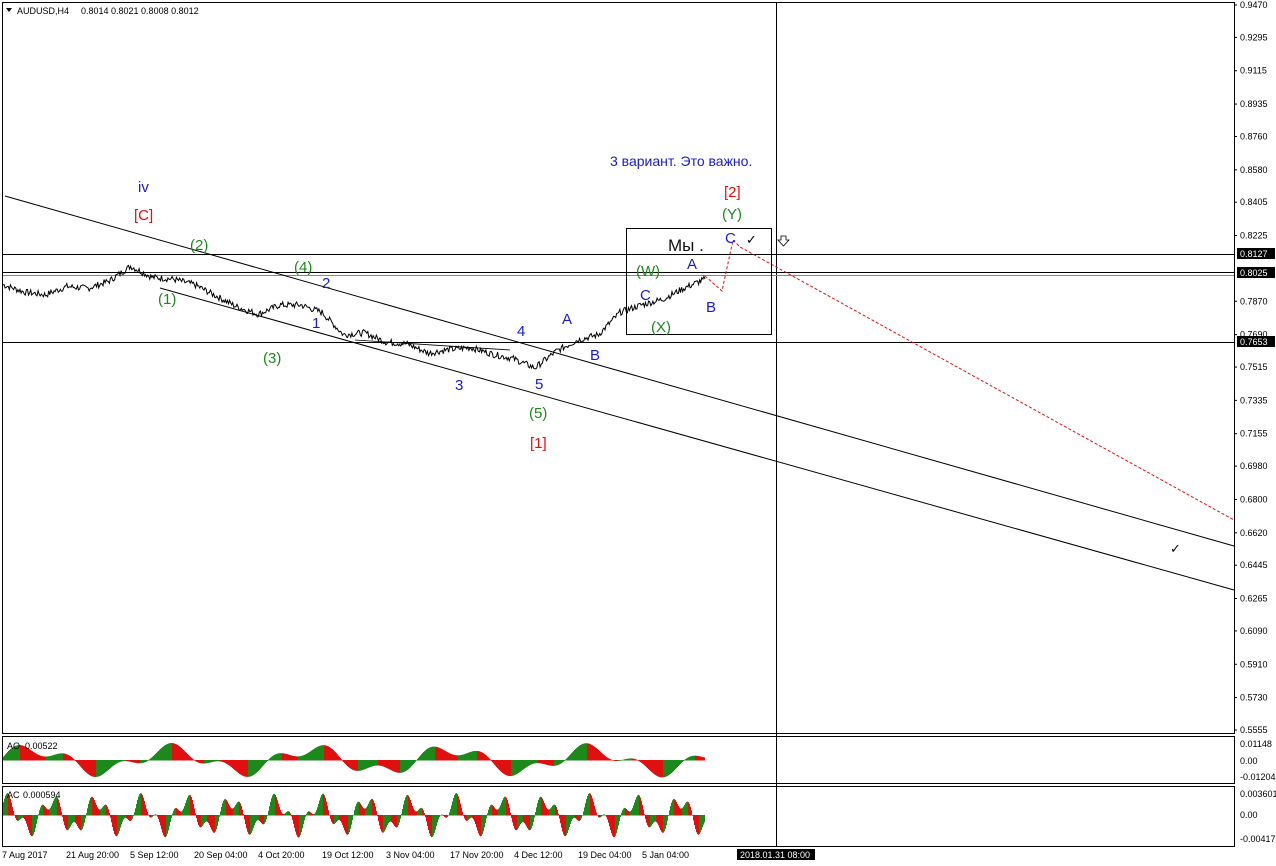 This screenshot has width=1276, height=866. What do you see at coordinates (459, 385) in the screenshot?
I see `wave-label: 3` at bounding box center [459, 385].